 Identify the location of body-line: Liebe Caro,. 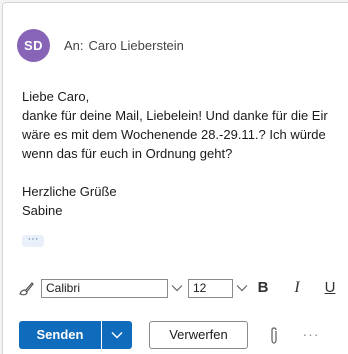
(56, 96).